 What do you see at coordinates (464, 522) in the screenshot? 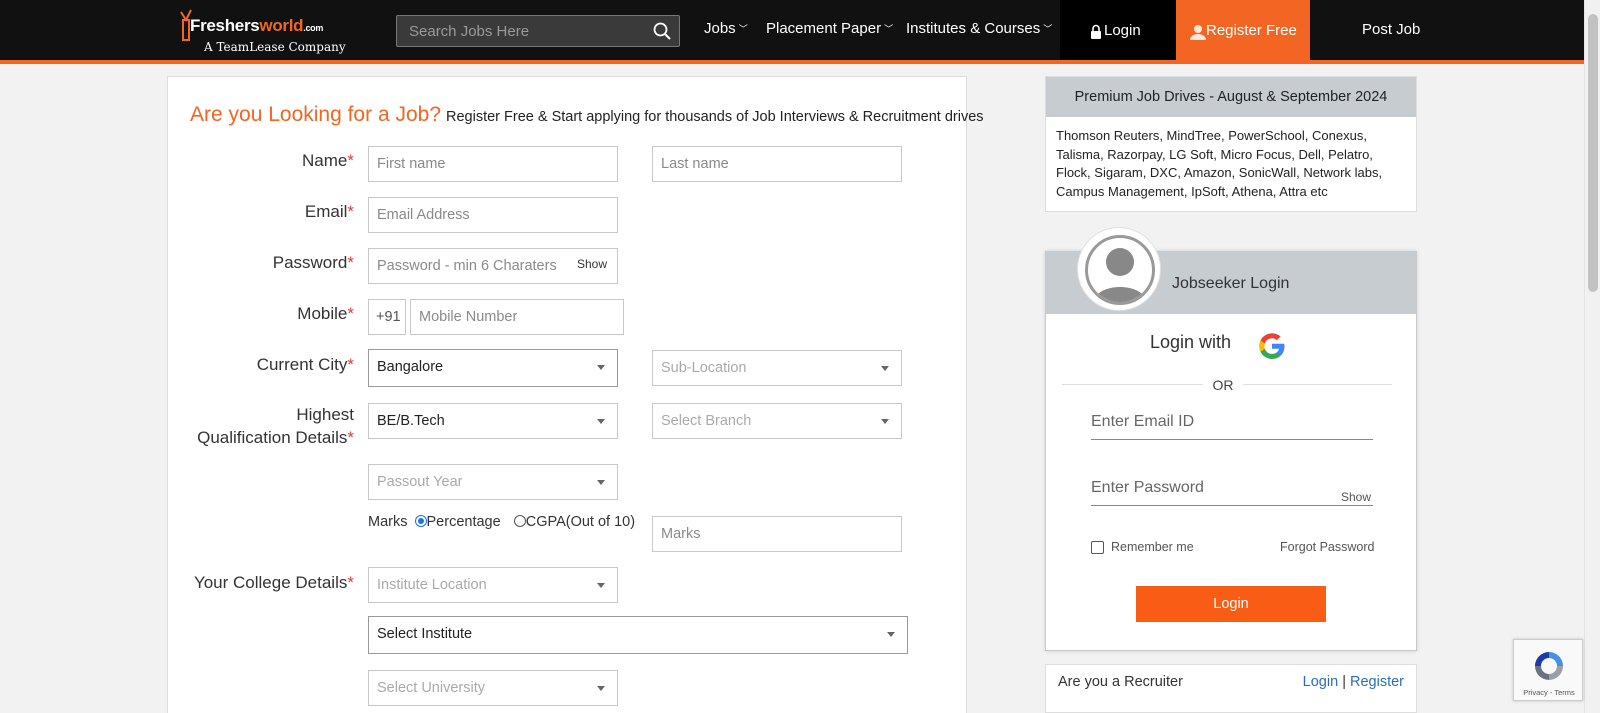
I see `marks-percentage-label: Percentage` at bounding box center [464, 522].